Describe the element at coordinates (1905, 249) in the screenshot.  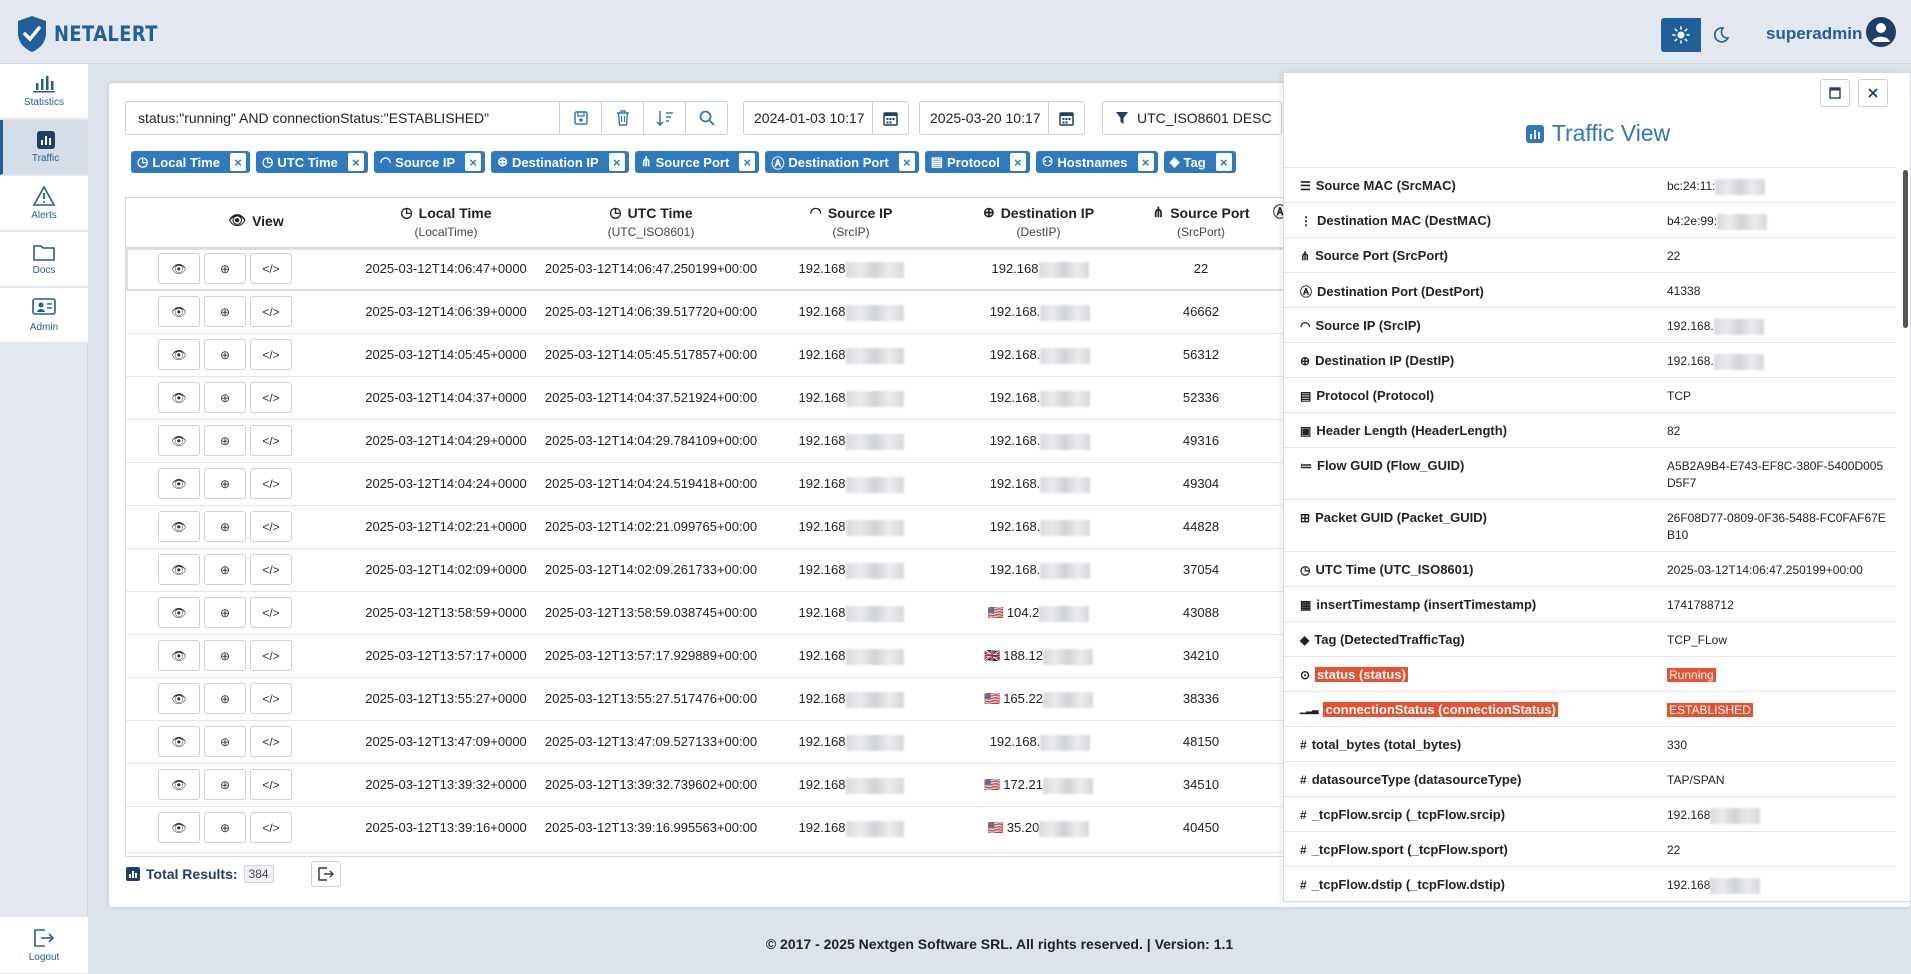
I see `panel-scrollbar` at that location.